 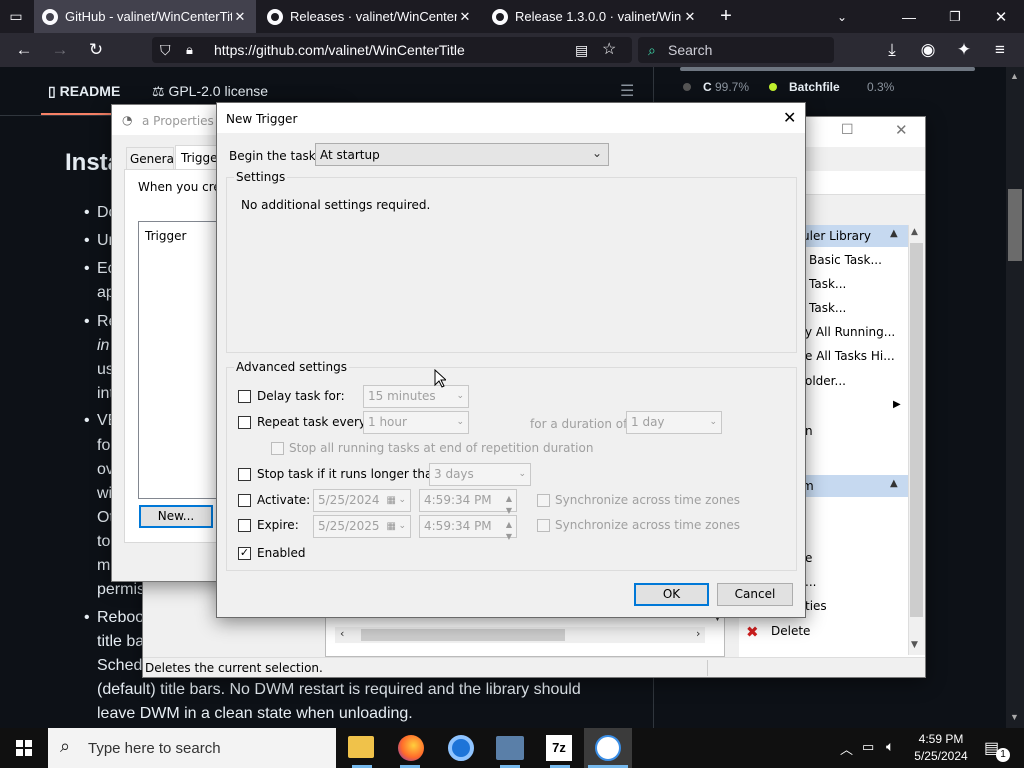 I want to click on expire-checkbox, so click(x=244, y=525).